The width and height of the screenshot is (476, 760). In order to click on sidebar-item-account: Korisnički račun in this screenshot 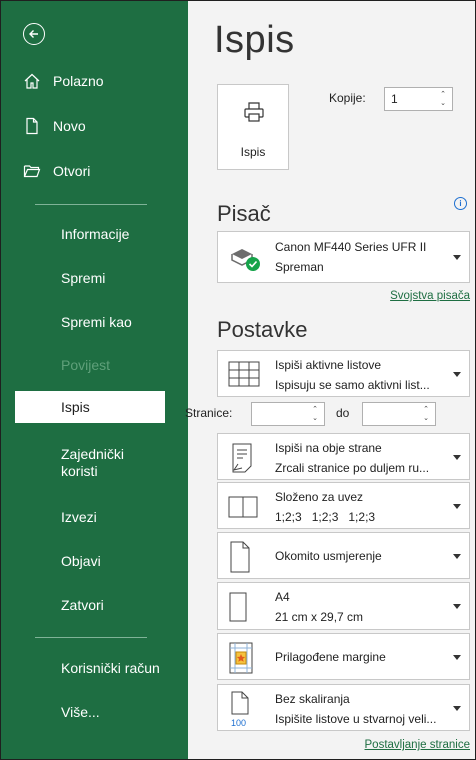, I will do `click(94, 668)`.